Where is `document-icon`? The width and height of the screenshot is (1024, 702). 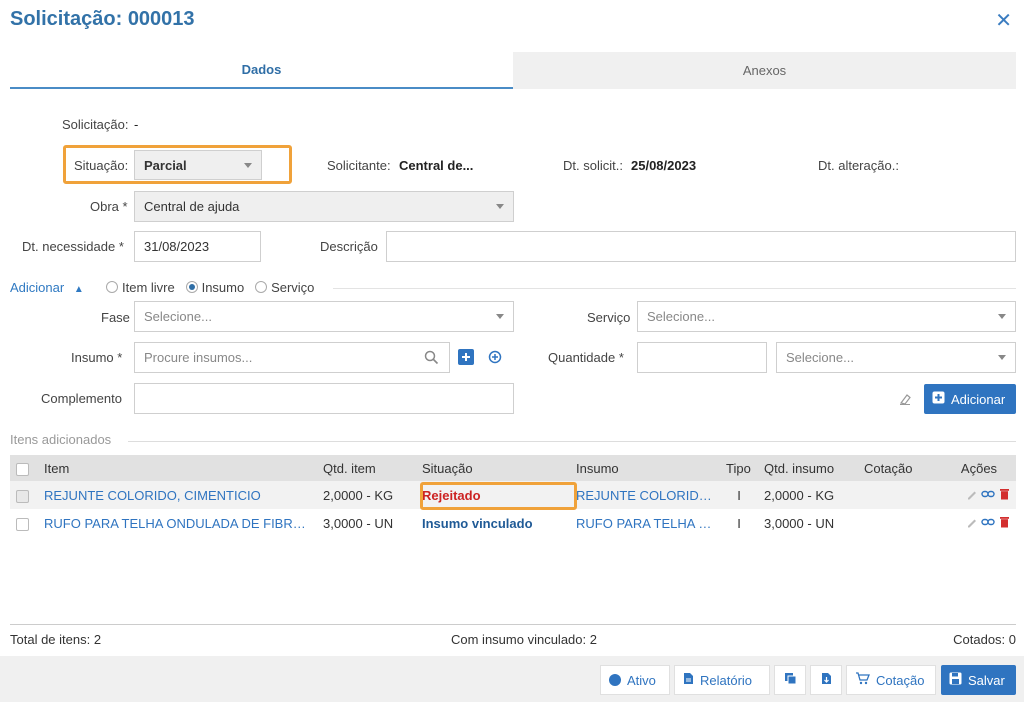
document-icon is located at coordinates (688, 680).